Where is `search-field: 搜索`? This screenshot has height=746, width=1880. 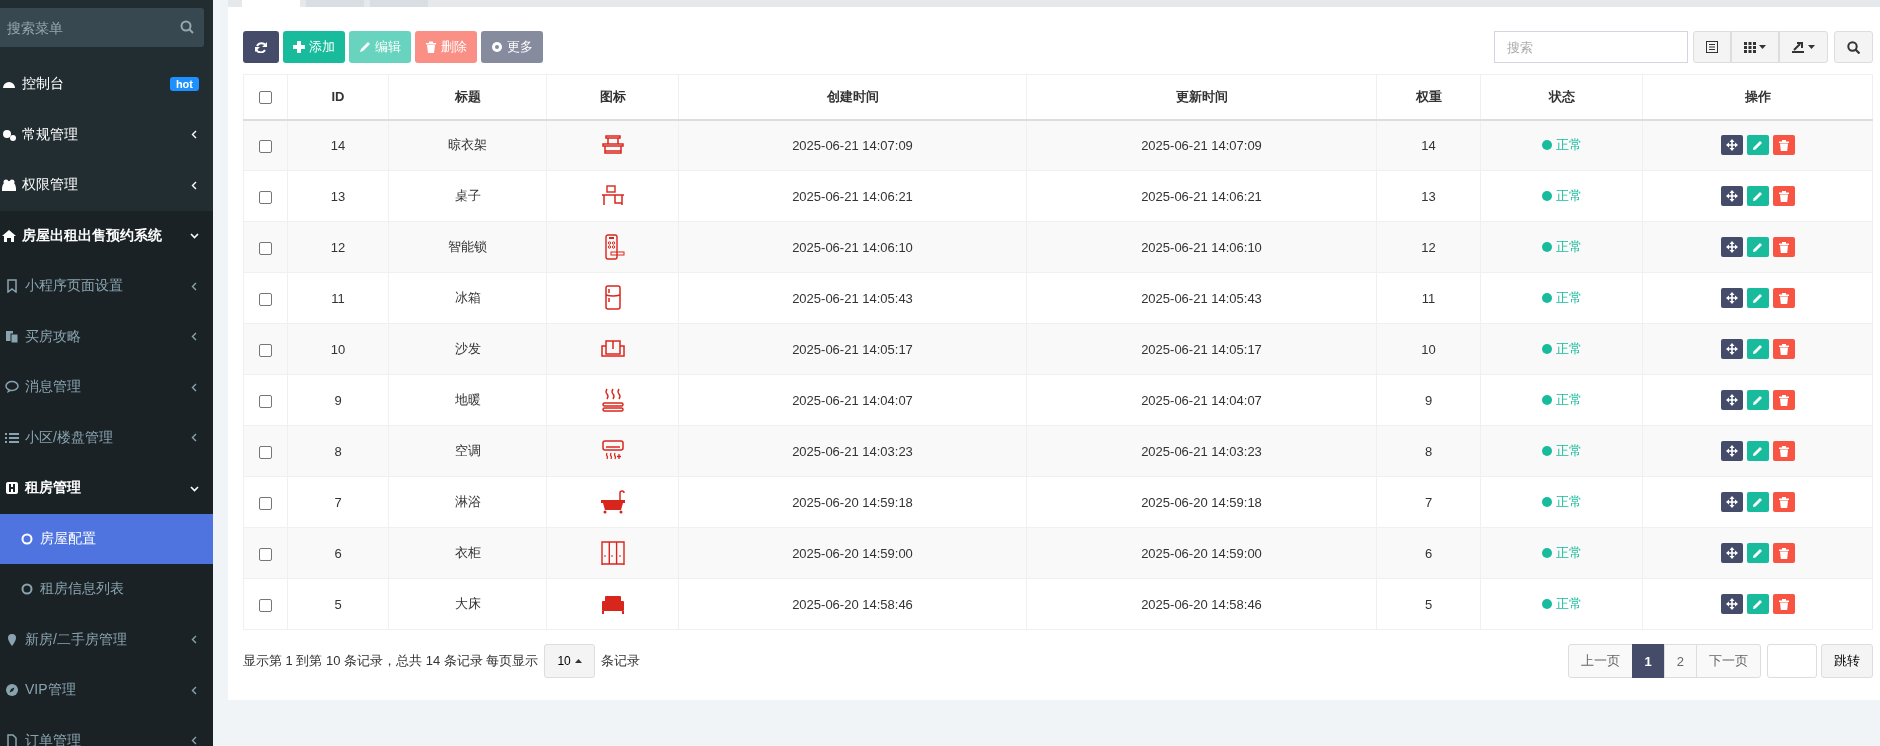
search-field: 搜索 is located at coordinates (1591, 47).